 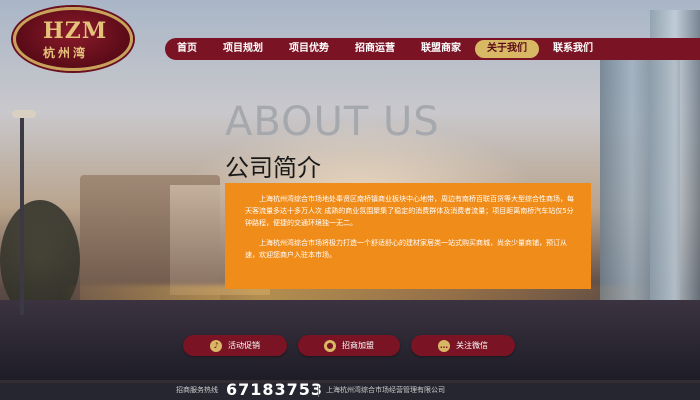 I want to click on footer: 招商服务热线 67183753 上海杭州湾综合市场经营管理有限公司, so click(x=350, y=390).